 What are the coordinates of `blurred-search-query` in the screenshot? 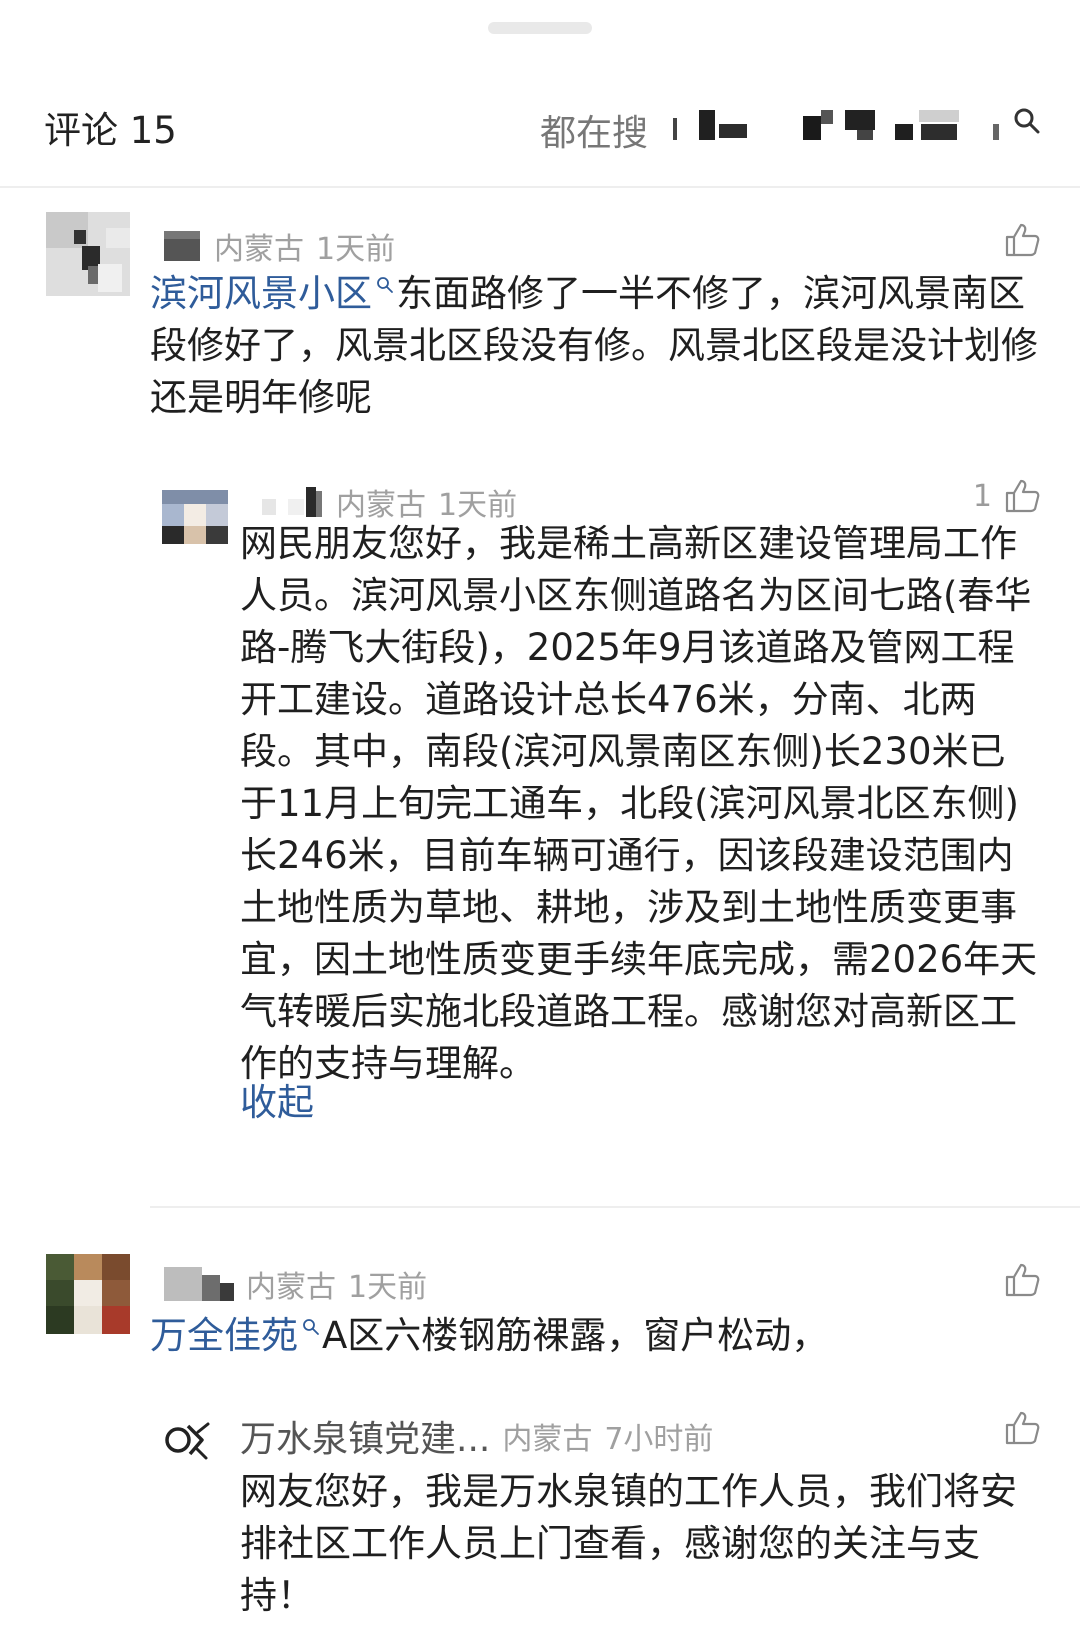 It's located at (836, 125).